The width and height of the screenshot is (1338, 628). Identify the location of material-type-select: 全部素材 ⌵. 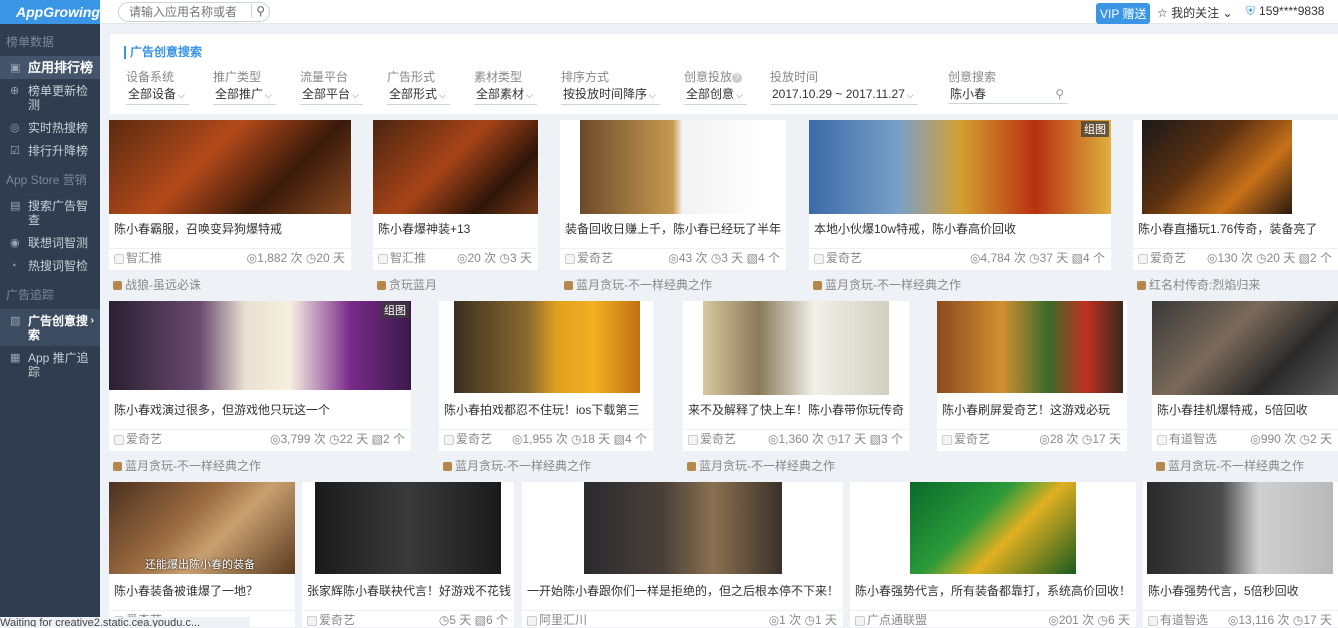
(505, 95).